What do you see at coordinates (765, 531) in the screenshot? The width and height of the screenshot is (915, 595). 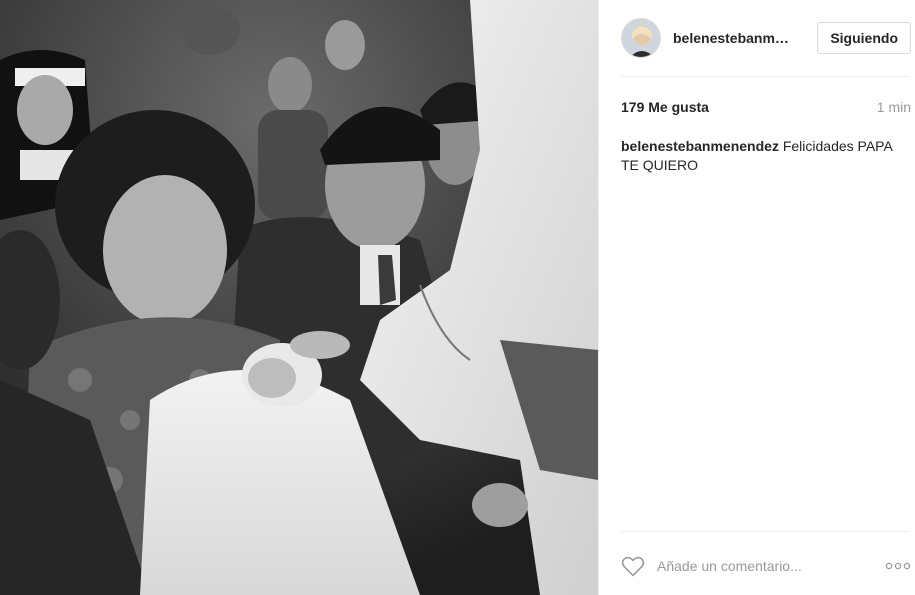 I see `comment-divider` at bounding box center [765, 531].